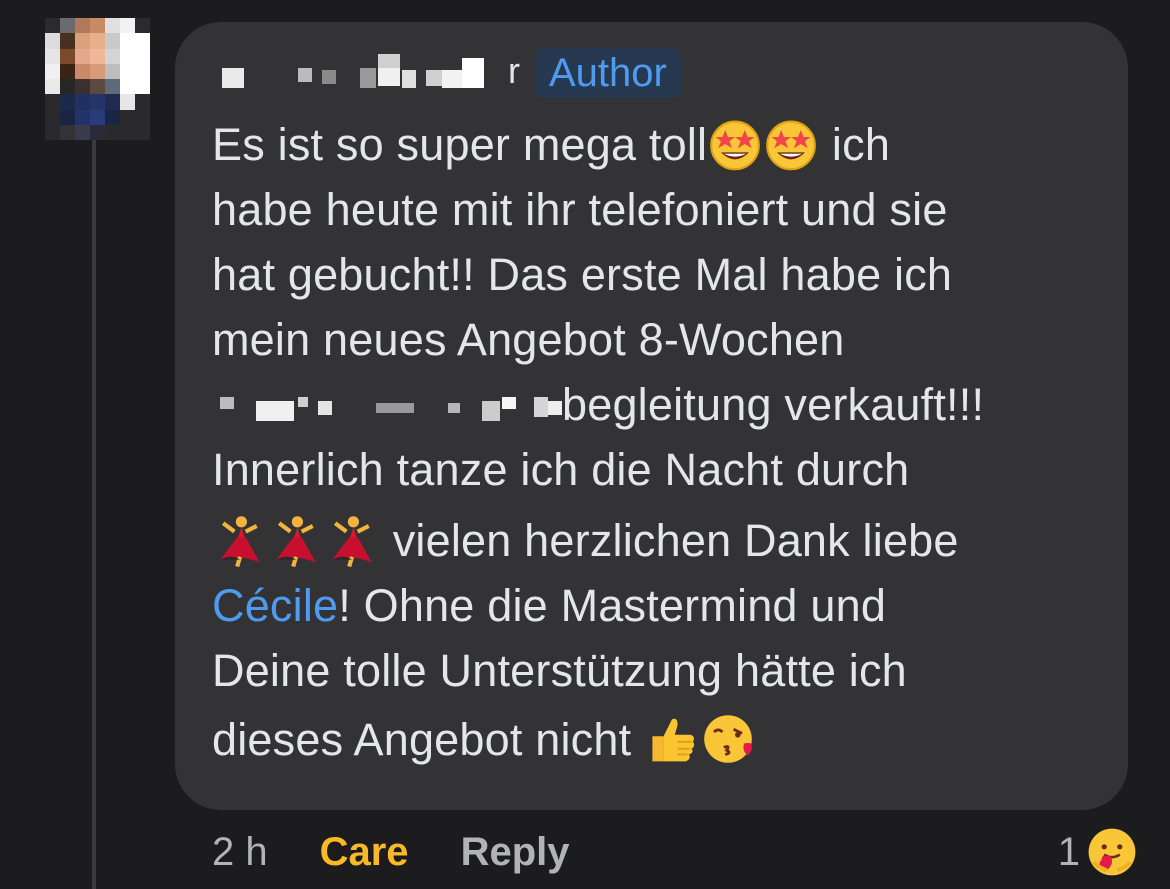 This screenshot has height=889, width=1170. Describe the element at coordinates (275, 605) in the screenshot. I see `mention-link: Cécile` at that location.